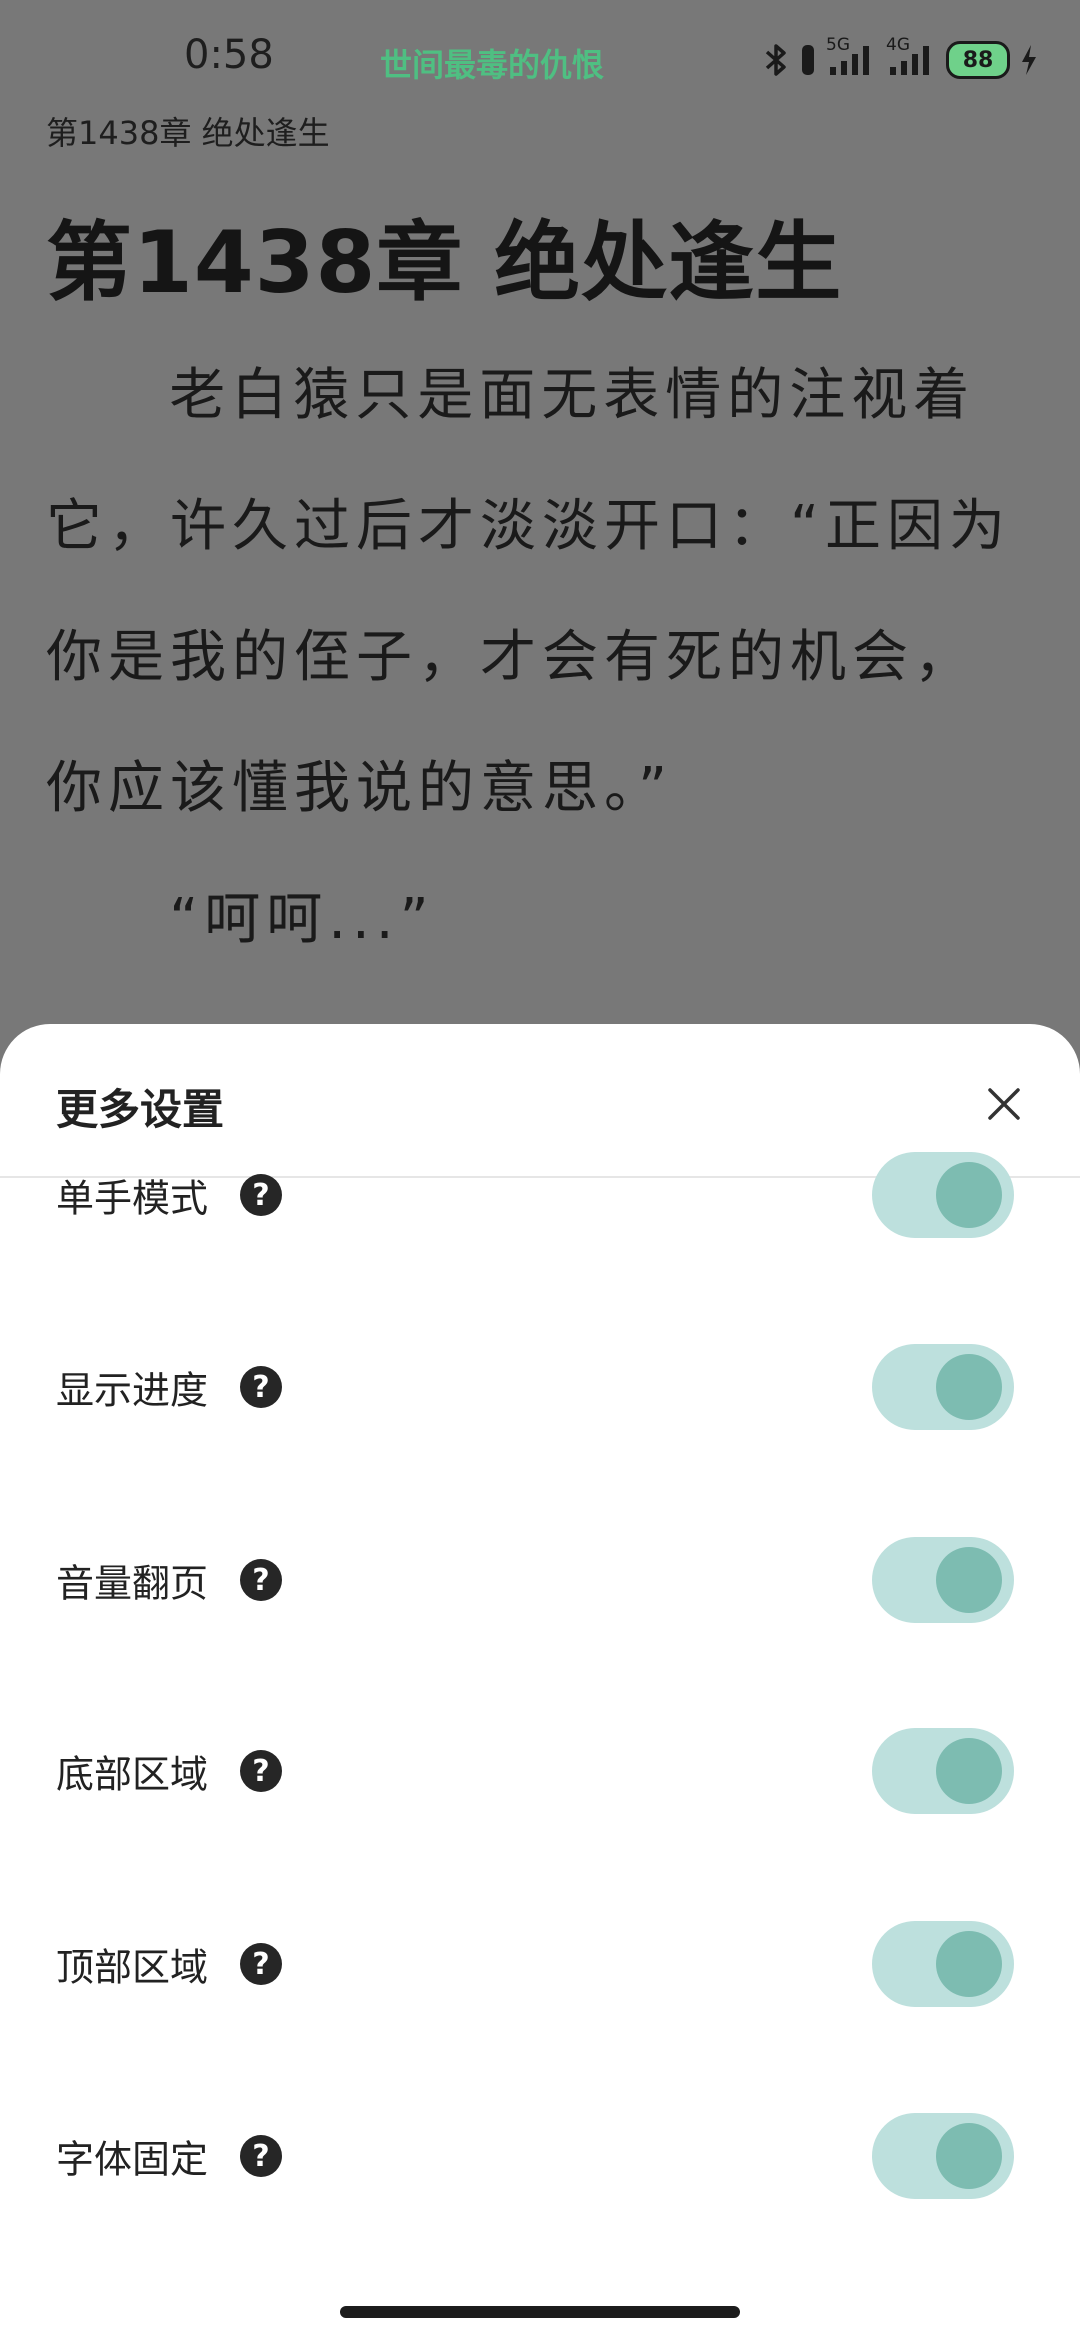 The height and width of the screenshot is (2340, 1080). What do you see at coordinates (540, 1580) in the screenshot?
I see `setting-row-volume-page-turn: 音量翻页 ?` at bounding box center [540, 1580].